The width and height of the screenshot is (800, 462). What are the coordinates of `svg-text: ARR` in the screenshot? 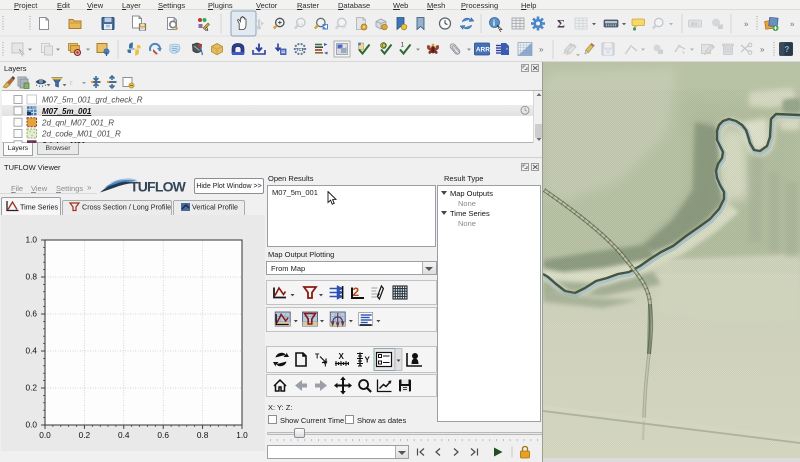 It's located at (483, 50).